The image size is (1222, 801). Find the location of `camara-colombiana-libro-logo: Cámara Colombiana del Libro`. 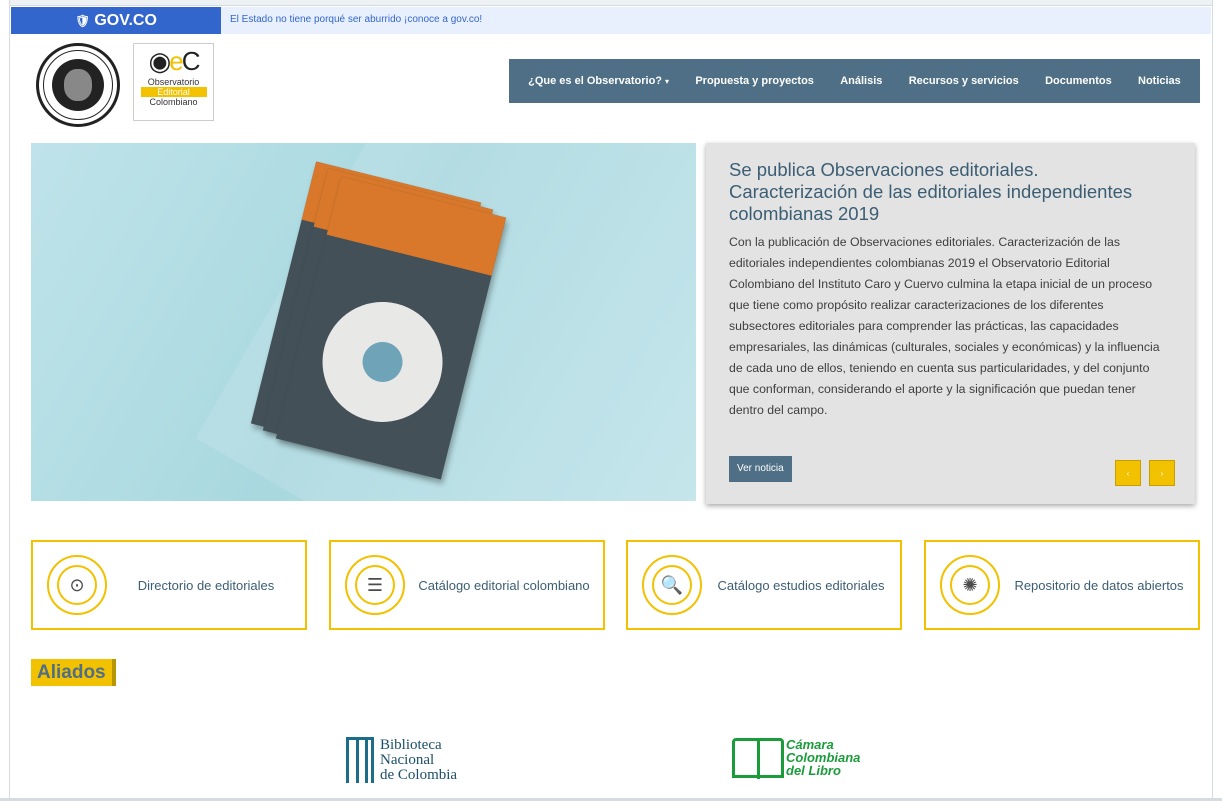

camara-colombiana-libro-logo: Cámara Colombiana del Libro is located at coordinates (812, 757).